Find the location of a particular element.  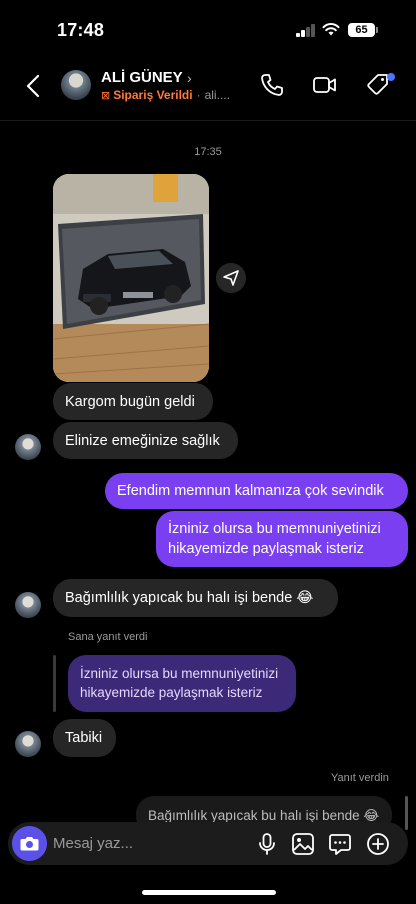

message-text-line: İzniniz olursa bu memnuniyetinizi is located at coordinates (274, 529).